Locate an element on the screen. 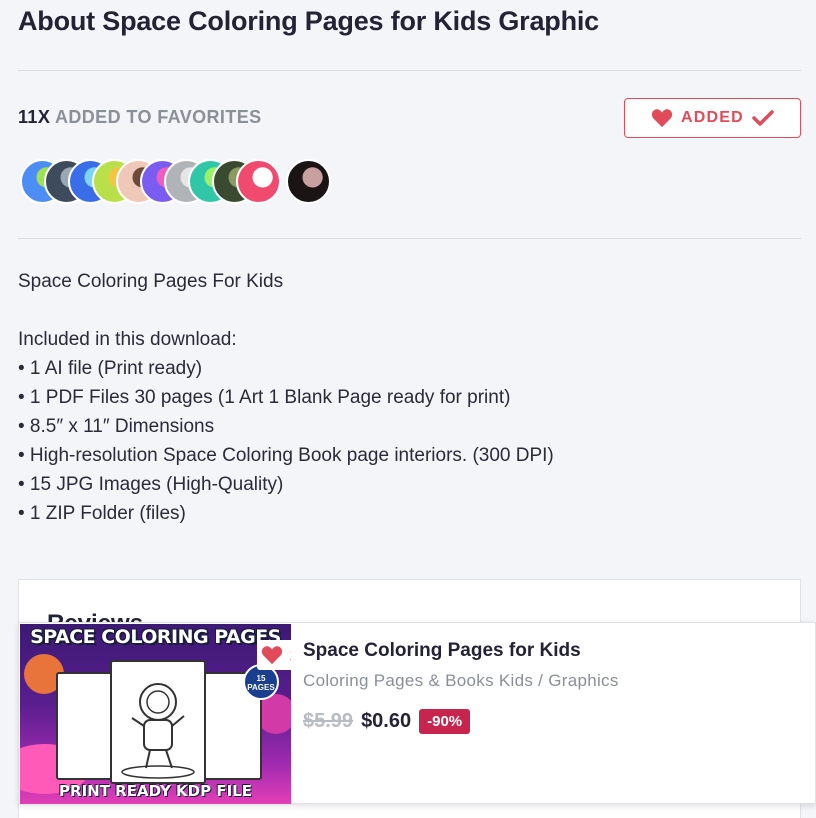  description-heading: Space Coloring Pages For Kids is located at coordinates (151, 281).